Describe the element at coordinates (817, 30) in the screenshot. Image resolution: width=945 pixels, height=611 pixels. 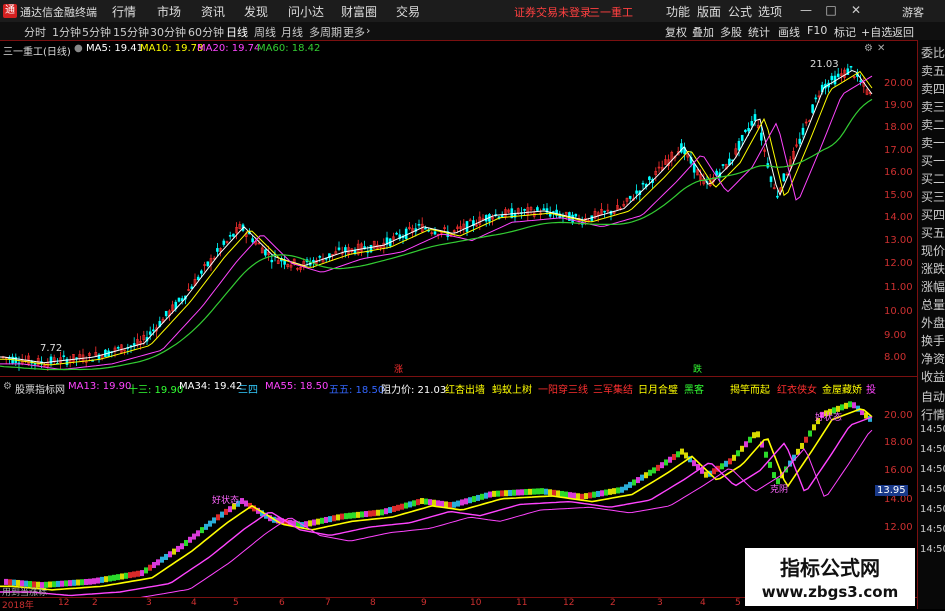
I see `tool-f10: F10` at that location.